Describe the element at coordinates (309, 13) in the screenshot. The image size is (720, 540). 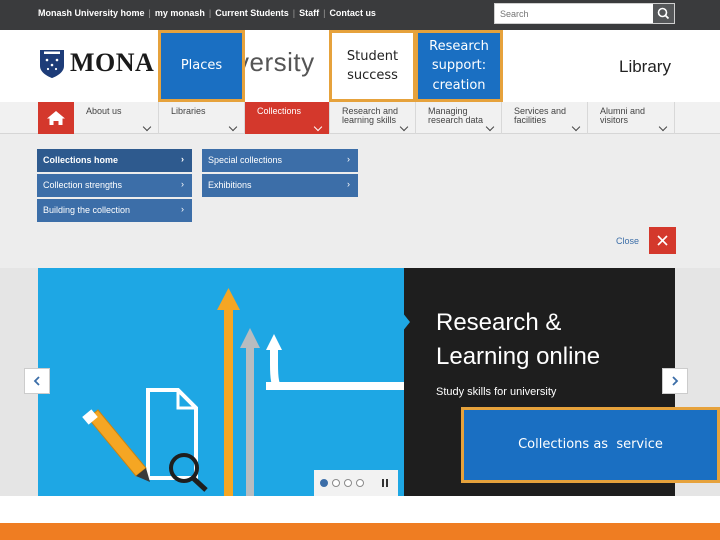
I see `link-staff: Staff` at that location.